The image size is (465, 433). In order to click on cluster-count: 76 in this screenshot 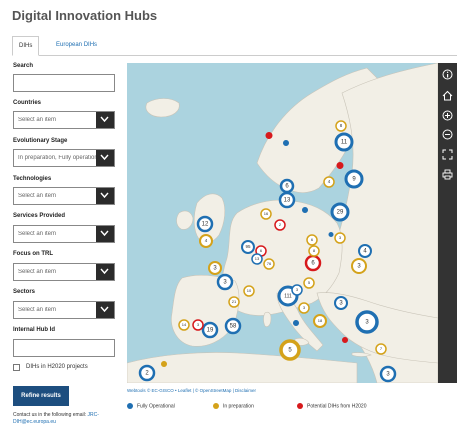, I will do `click(269, 263)`.